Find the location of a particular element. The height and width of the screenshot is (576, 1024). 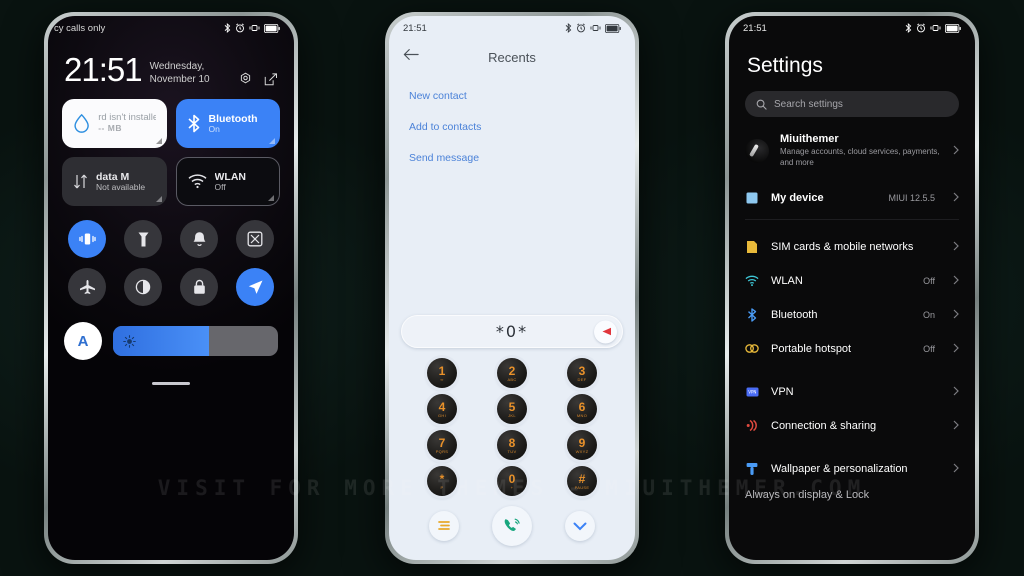

settings-row-sim-cards-mobile-networks: SIM cards & mobile networks is located at coordinates (852, 247).